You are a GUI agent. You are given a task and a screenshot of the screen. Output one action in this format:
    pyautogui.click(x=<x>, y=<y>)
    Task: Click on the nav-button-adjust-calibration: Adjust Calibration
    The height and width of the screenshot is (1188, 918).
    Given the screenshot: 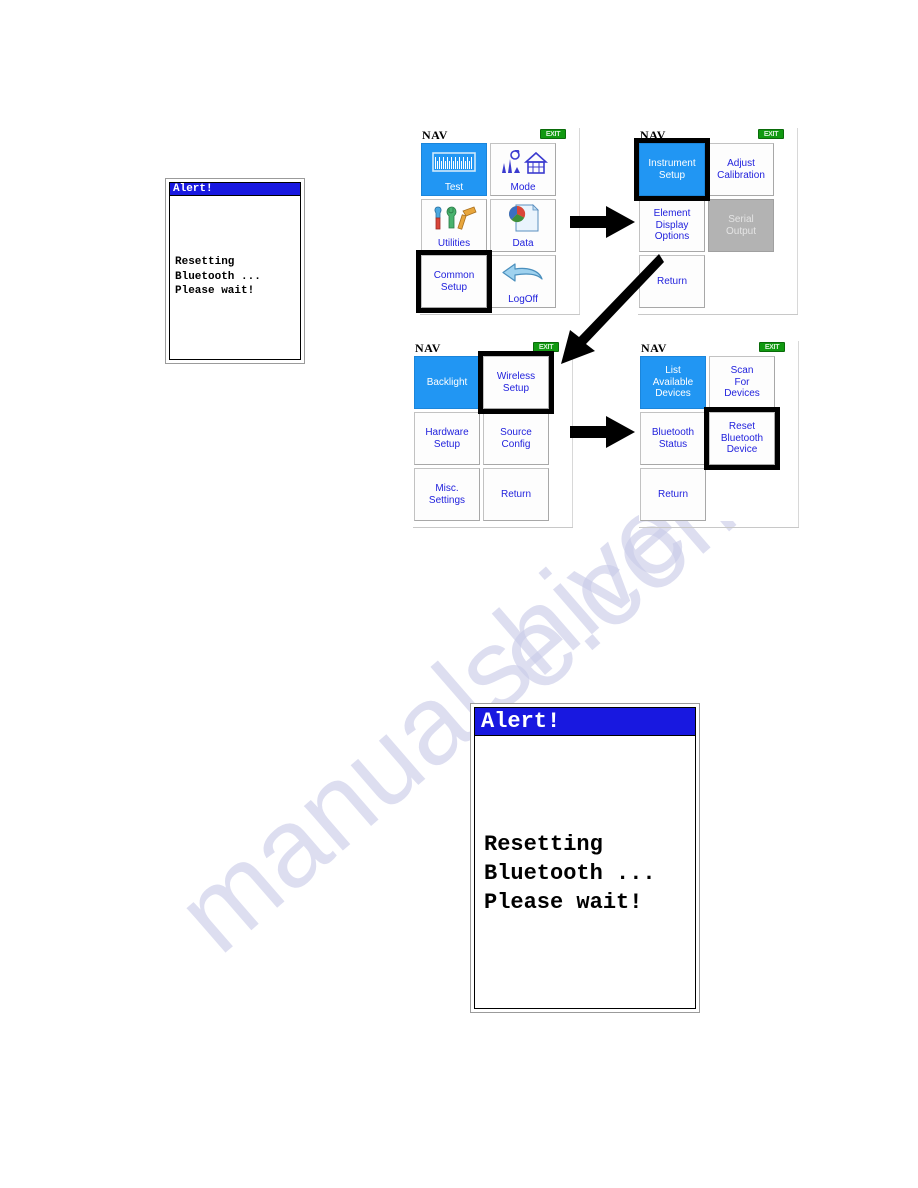 What is the action you would take?
    pyautogui.click(x=741, y=169)
    